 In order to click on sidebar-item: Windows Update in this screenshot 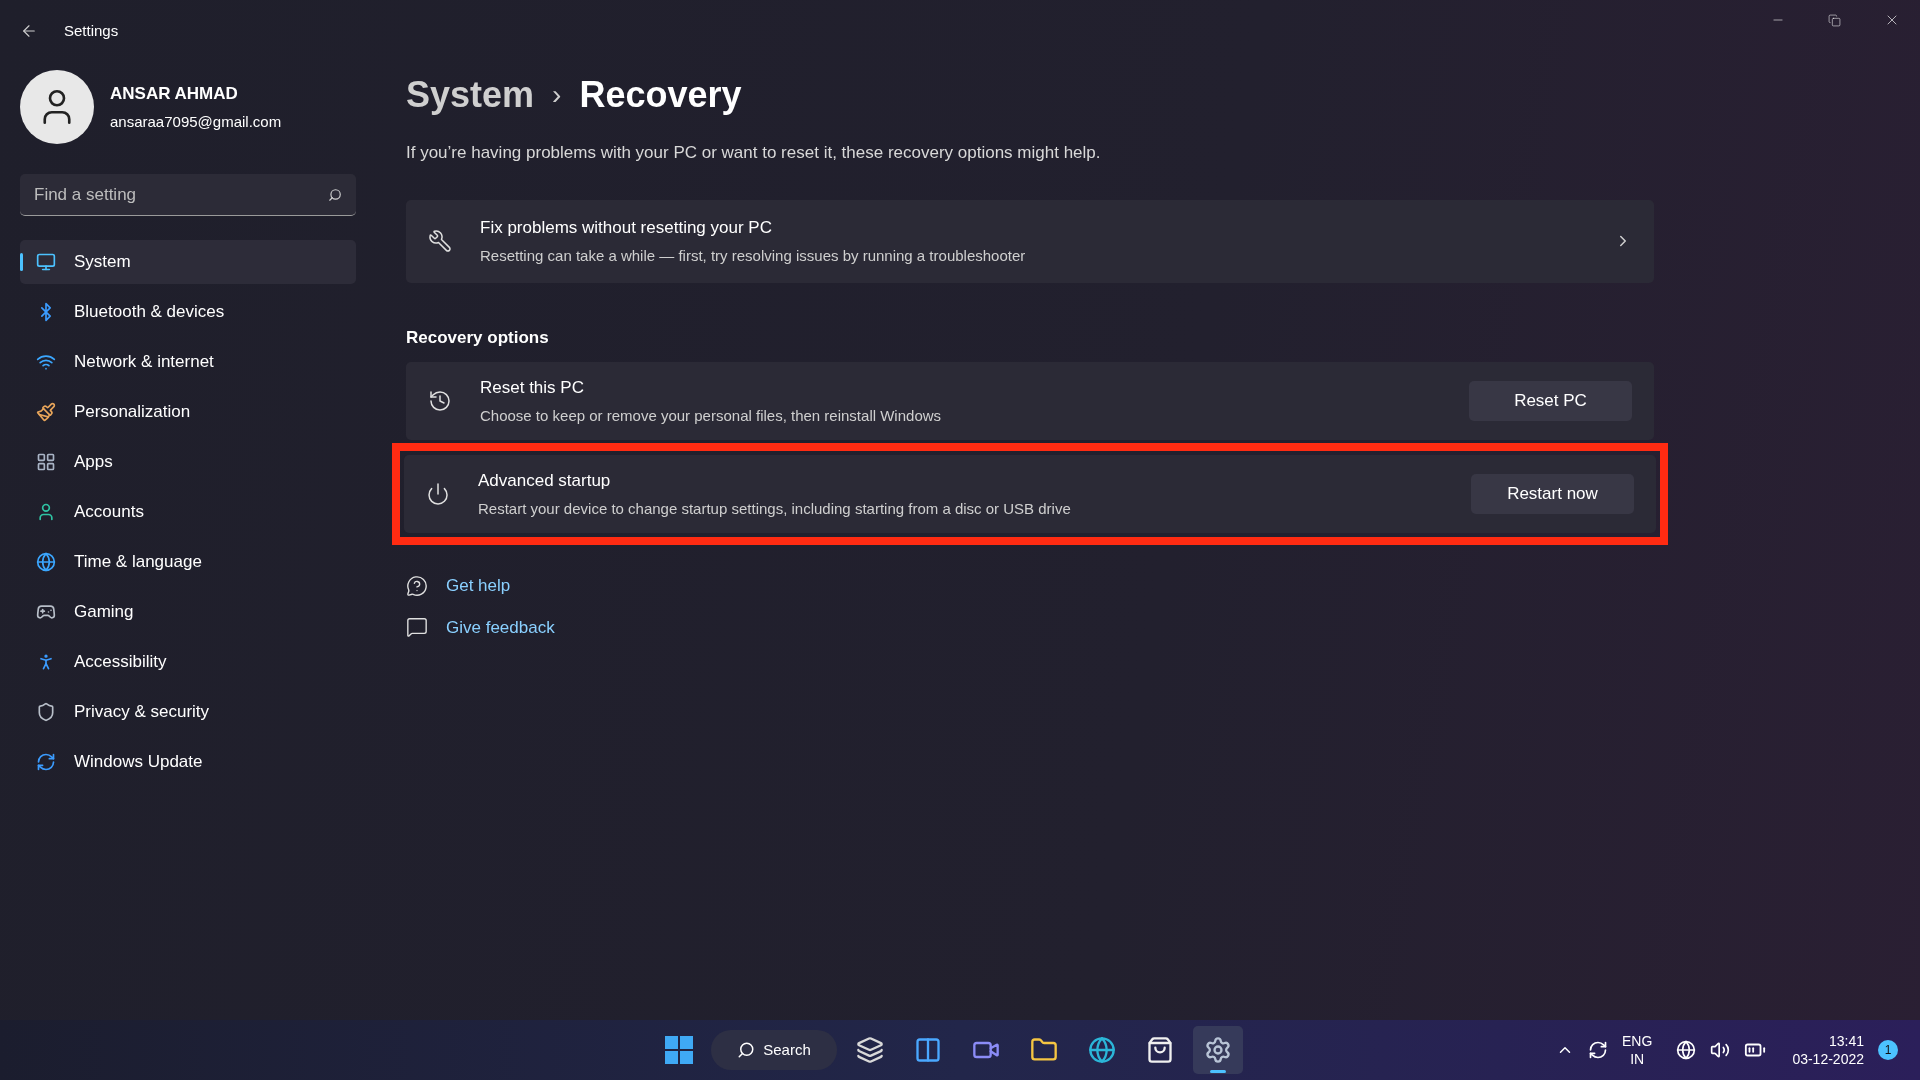, I will do `click(188, 762)`.